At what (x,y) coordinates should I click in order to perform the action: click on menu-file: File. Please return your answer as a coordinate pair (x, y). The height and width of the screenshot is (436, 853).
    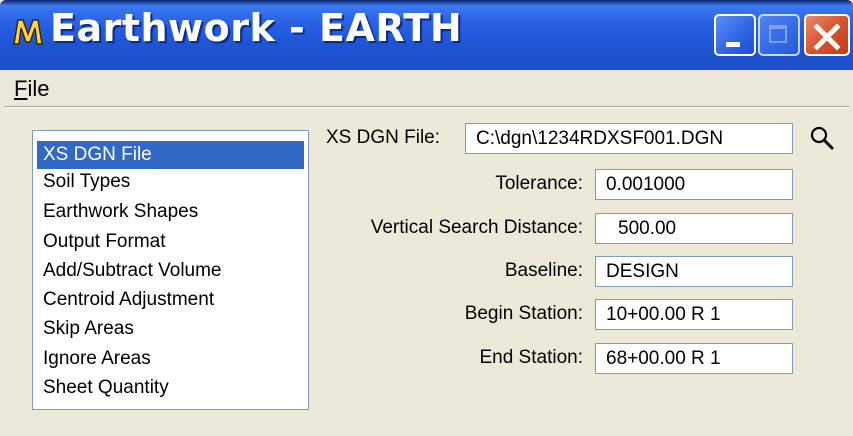
    Looking at the image, I should click on (31, 89).